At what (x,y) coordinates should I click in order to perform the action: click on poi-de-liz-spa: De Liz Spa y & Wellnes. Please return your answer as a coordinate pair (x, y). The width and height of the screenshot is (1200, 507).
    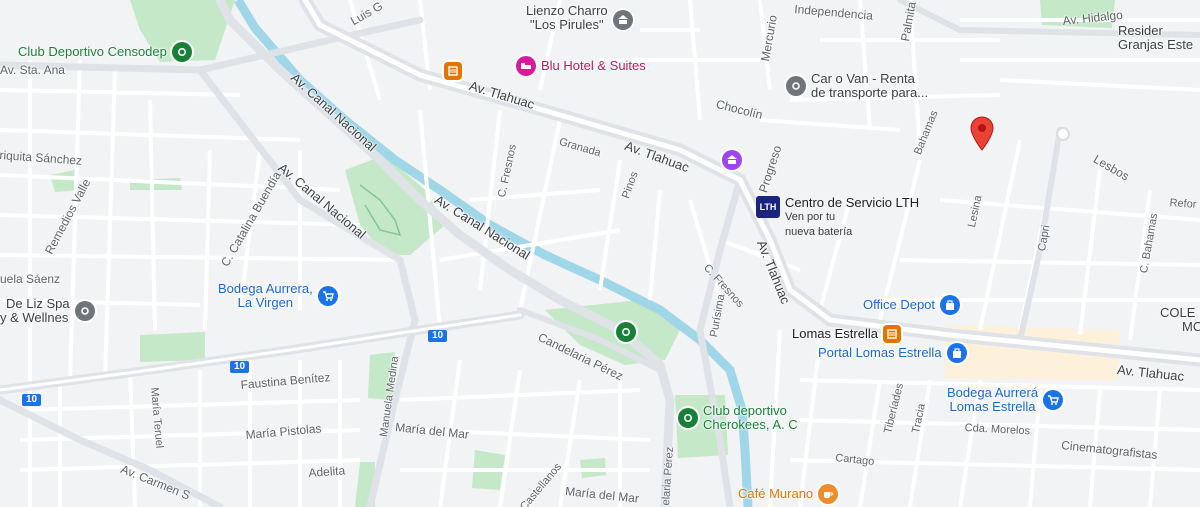
    Looking at the image, I should click on (47, 311).